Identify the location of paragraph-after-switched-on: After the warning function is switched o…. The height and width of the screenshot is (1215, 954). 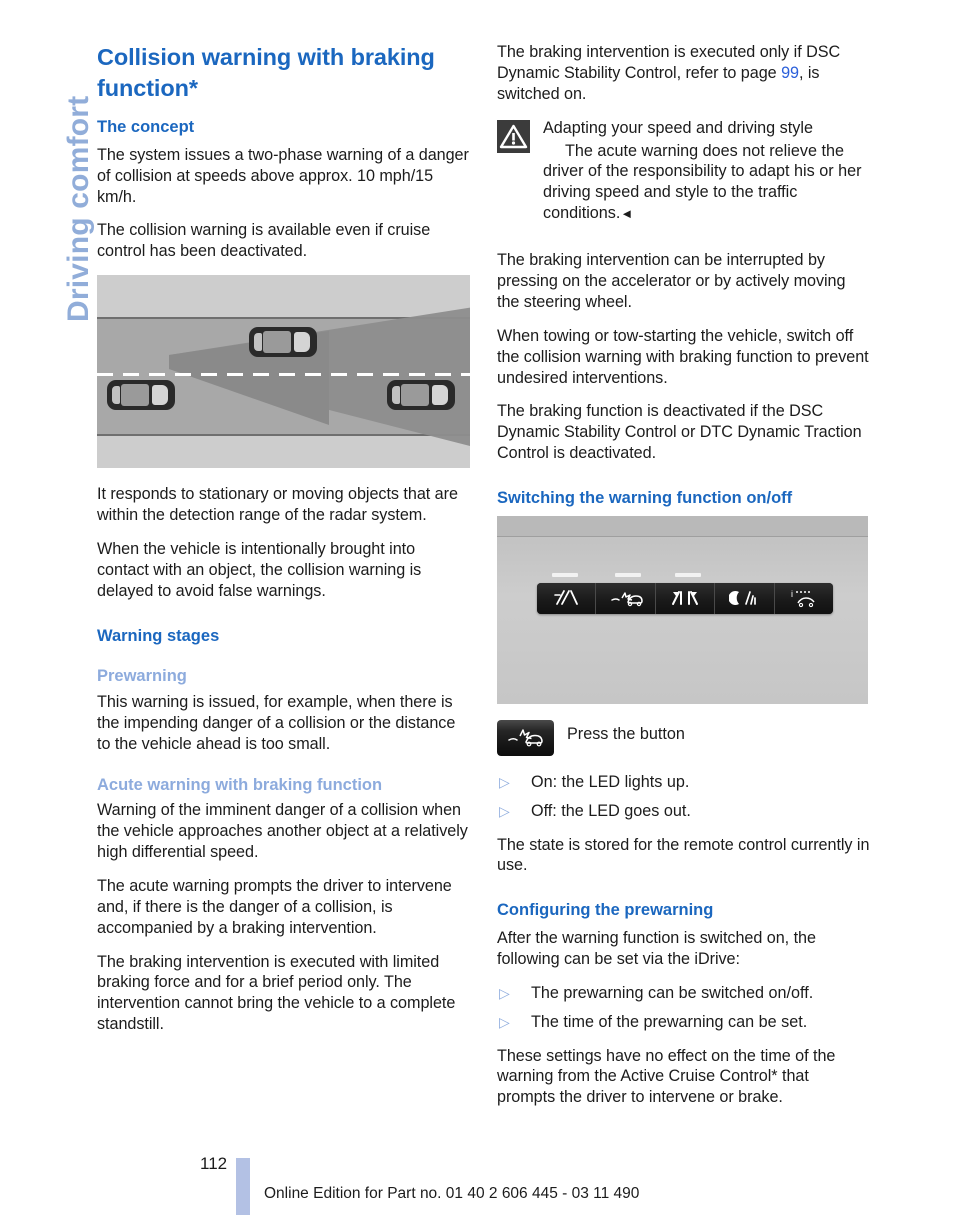
(656, 948).